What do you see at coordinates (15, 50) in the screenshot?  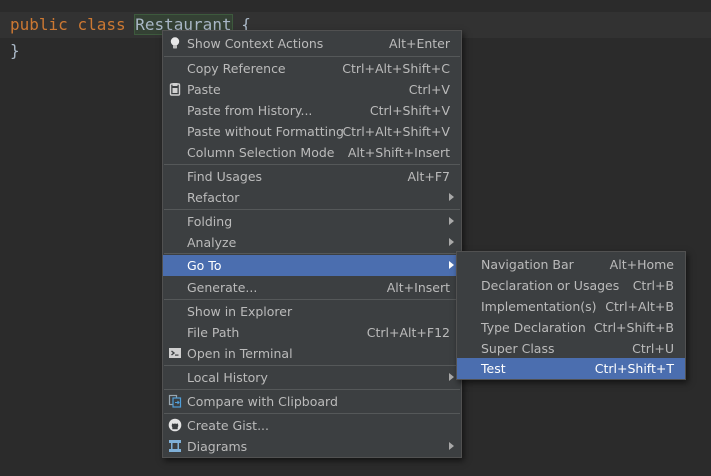 I see `code-line-2: }` at bounding box center [15, 50].